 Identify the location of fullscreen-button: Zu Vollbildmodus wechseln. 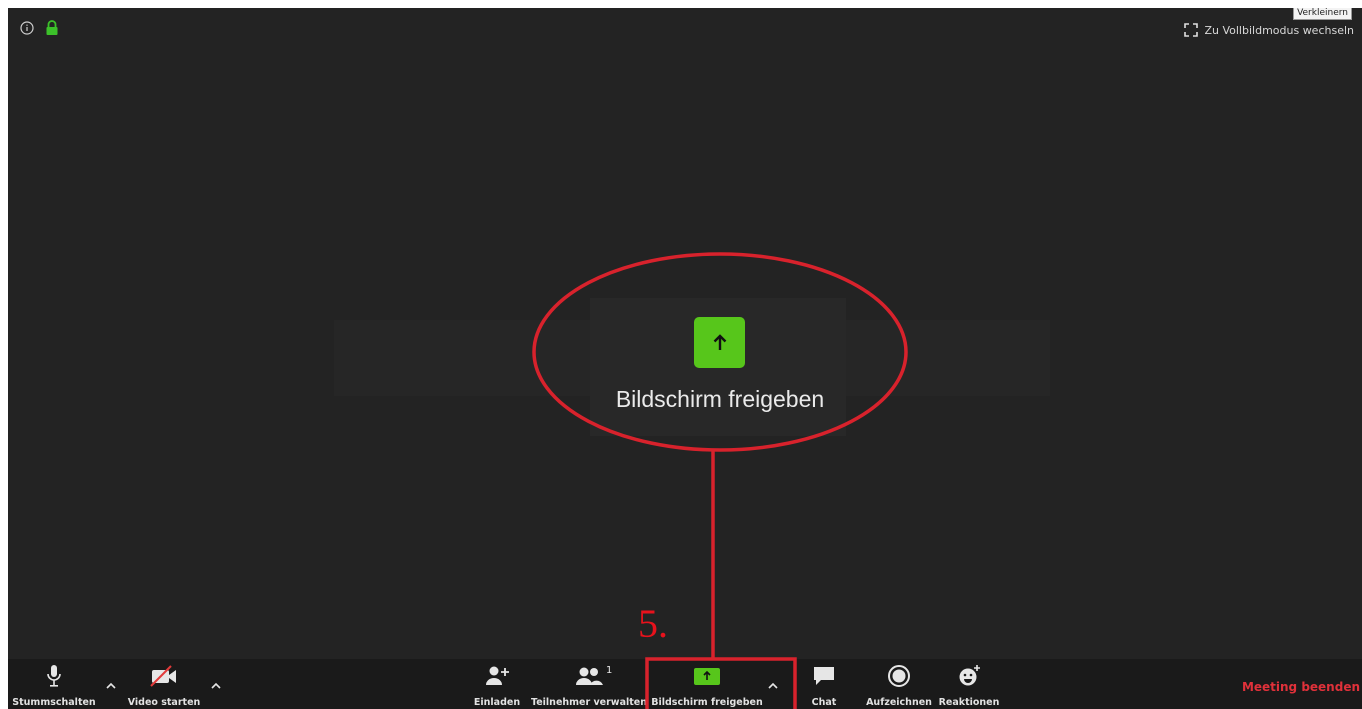
(1269, 30).